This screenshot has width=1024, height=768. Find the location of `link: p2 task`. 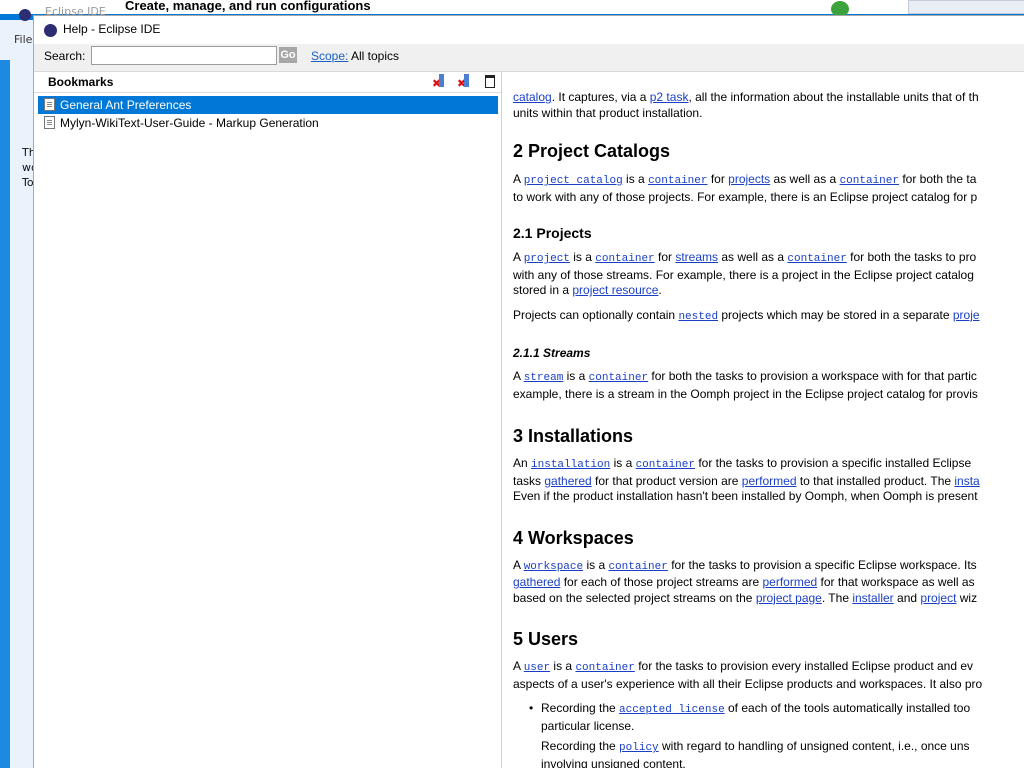

link: p2 task is located at coordinates (669, 97).